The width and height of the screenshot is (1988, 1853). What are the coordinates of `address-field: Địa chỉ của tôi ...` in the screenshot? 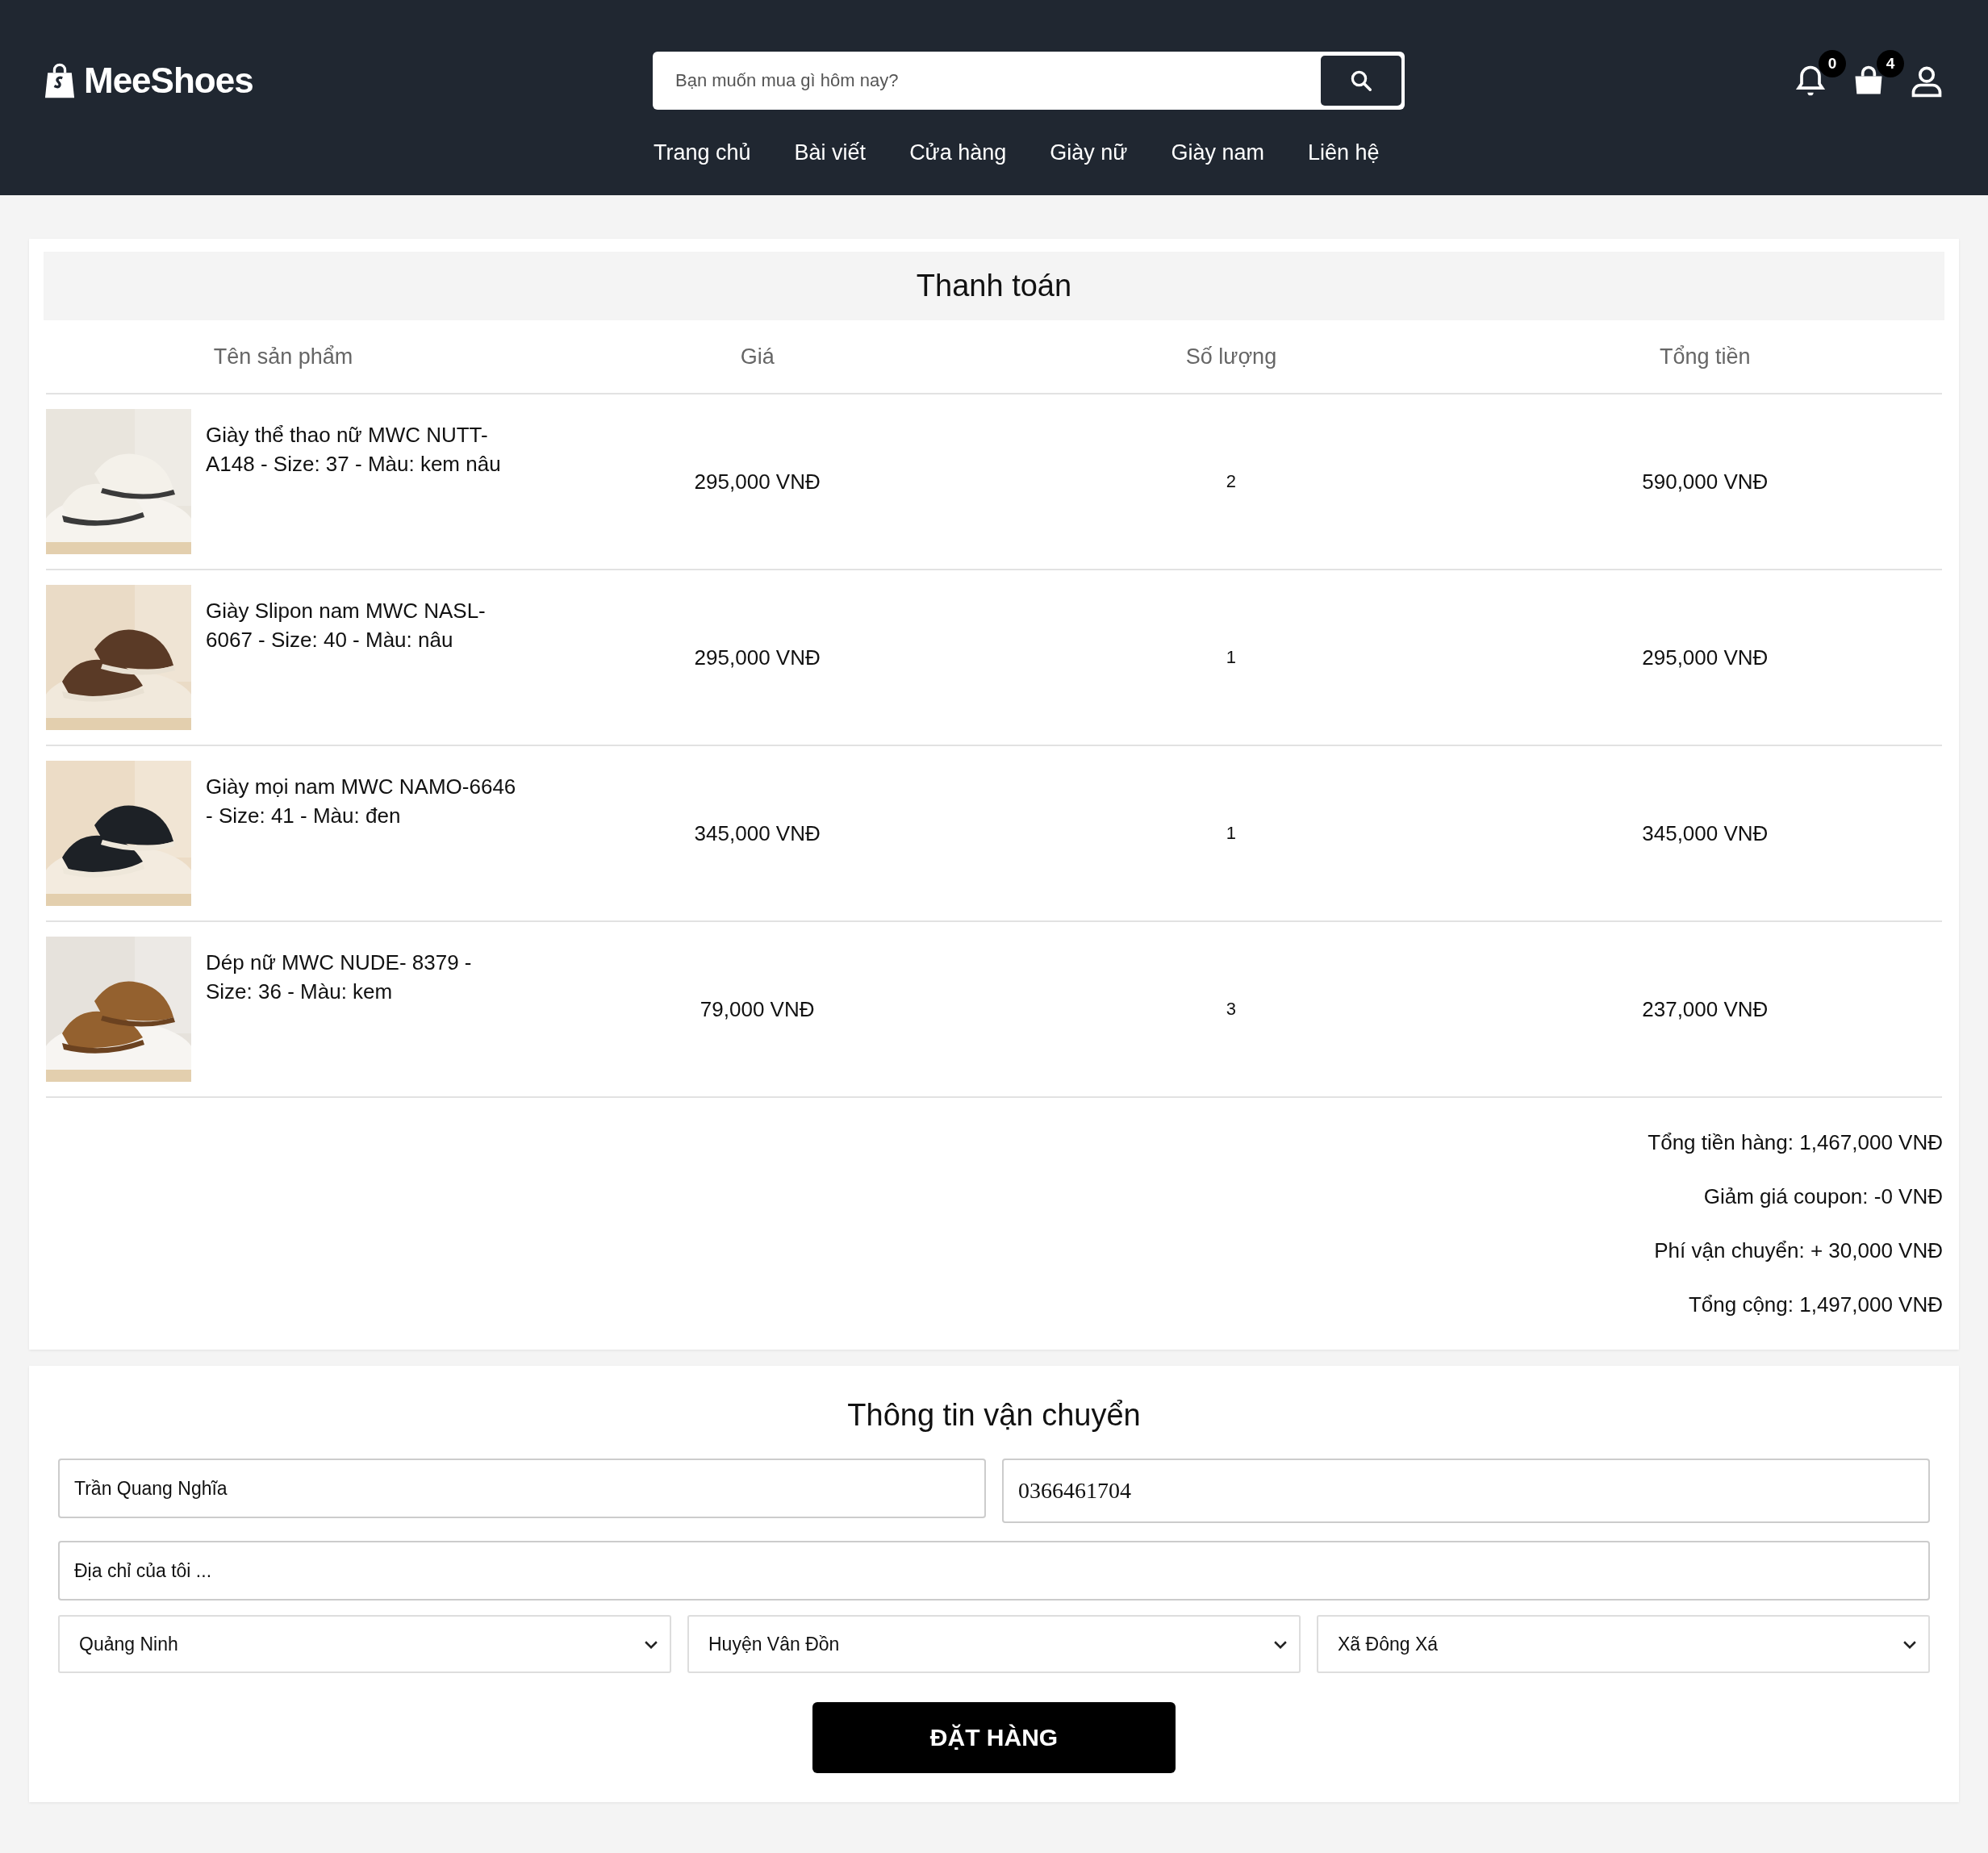 It's located at (994, 1571).